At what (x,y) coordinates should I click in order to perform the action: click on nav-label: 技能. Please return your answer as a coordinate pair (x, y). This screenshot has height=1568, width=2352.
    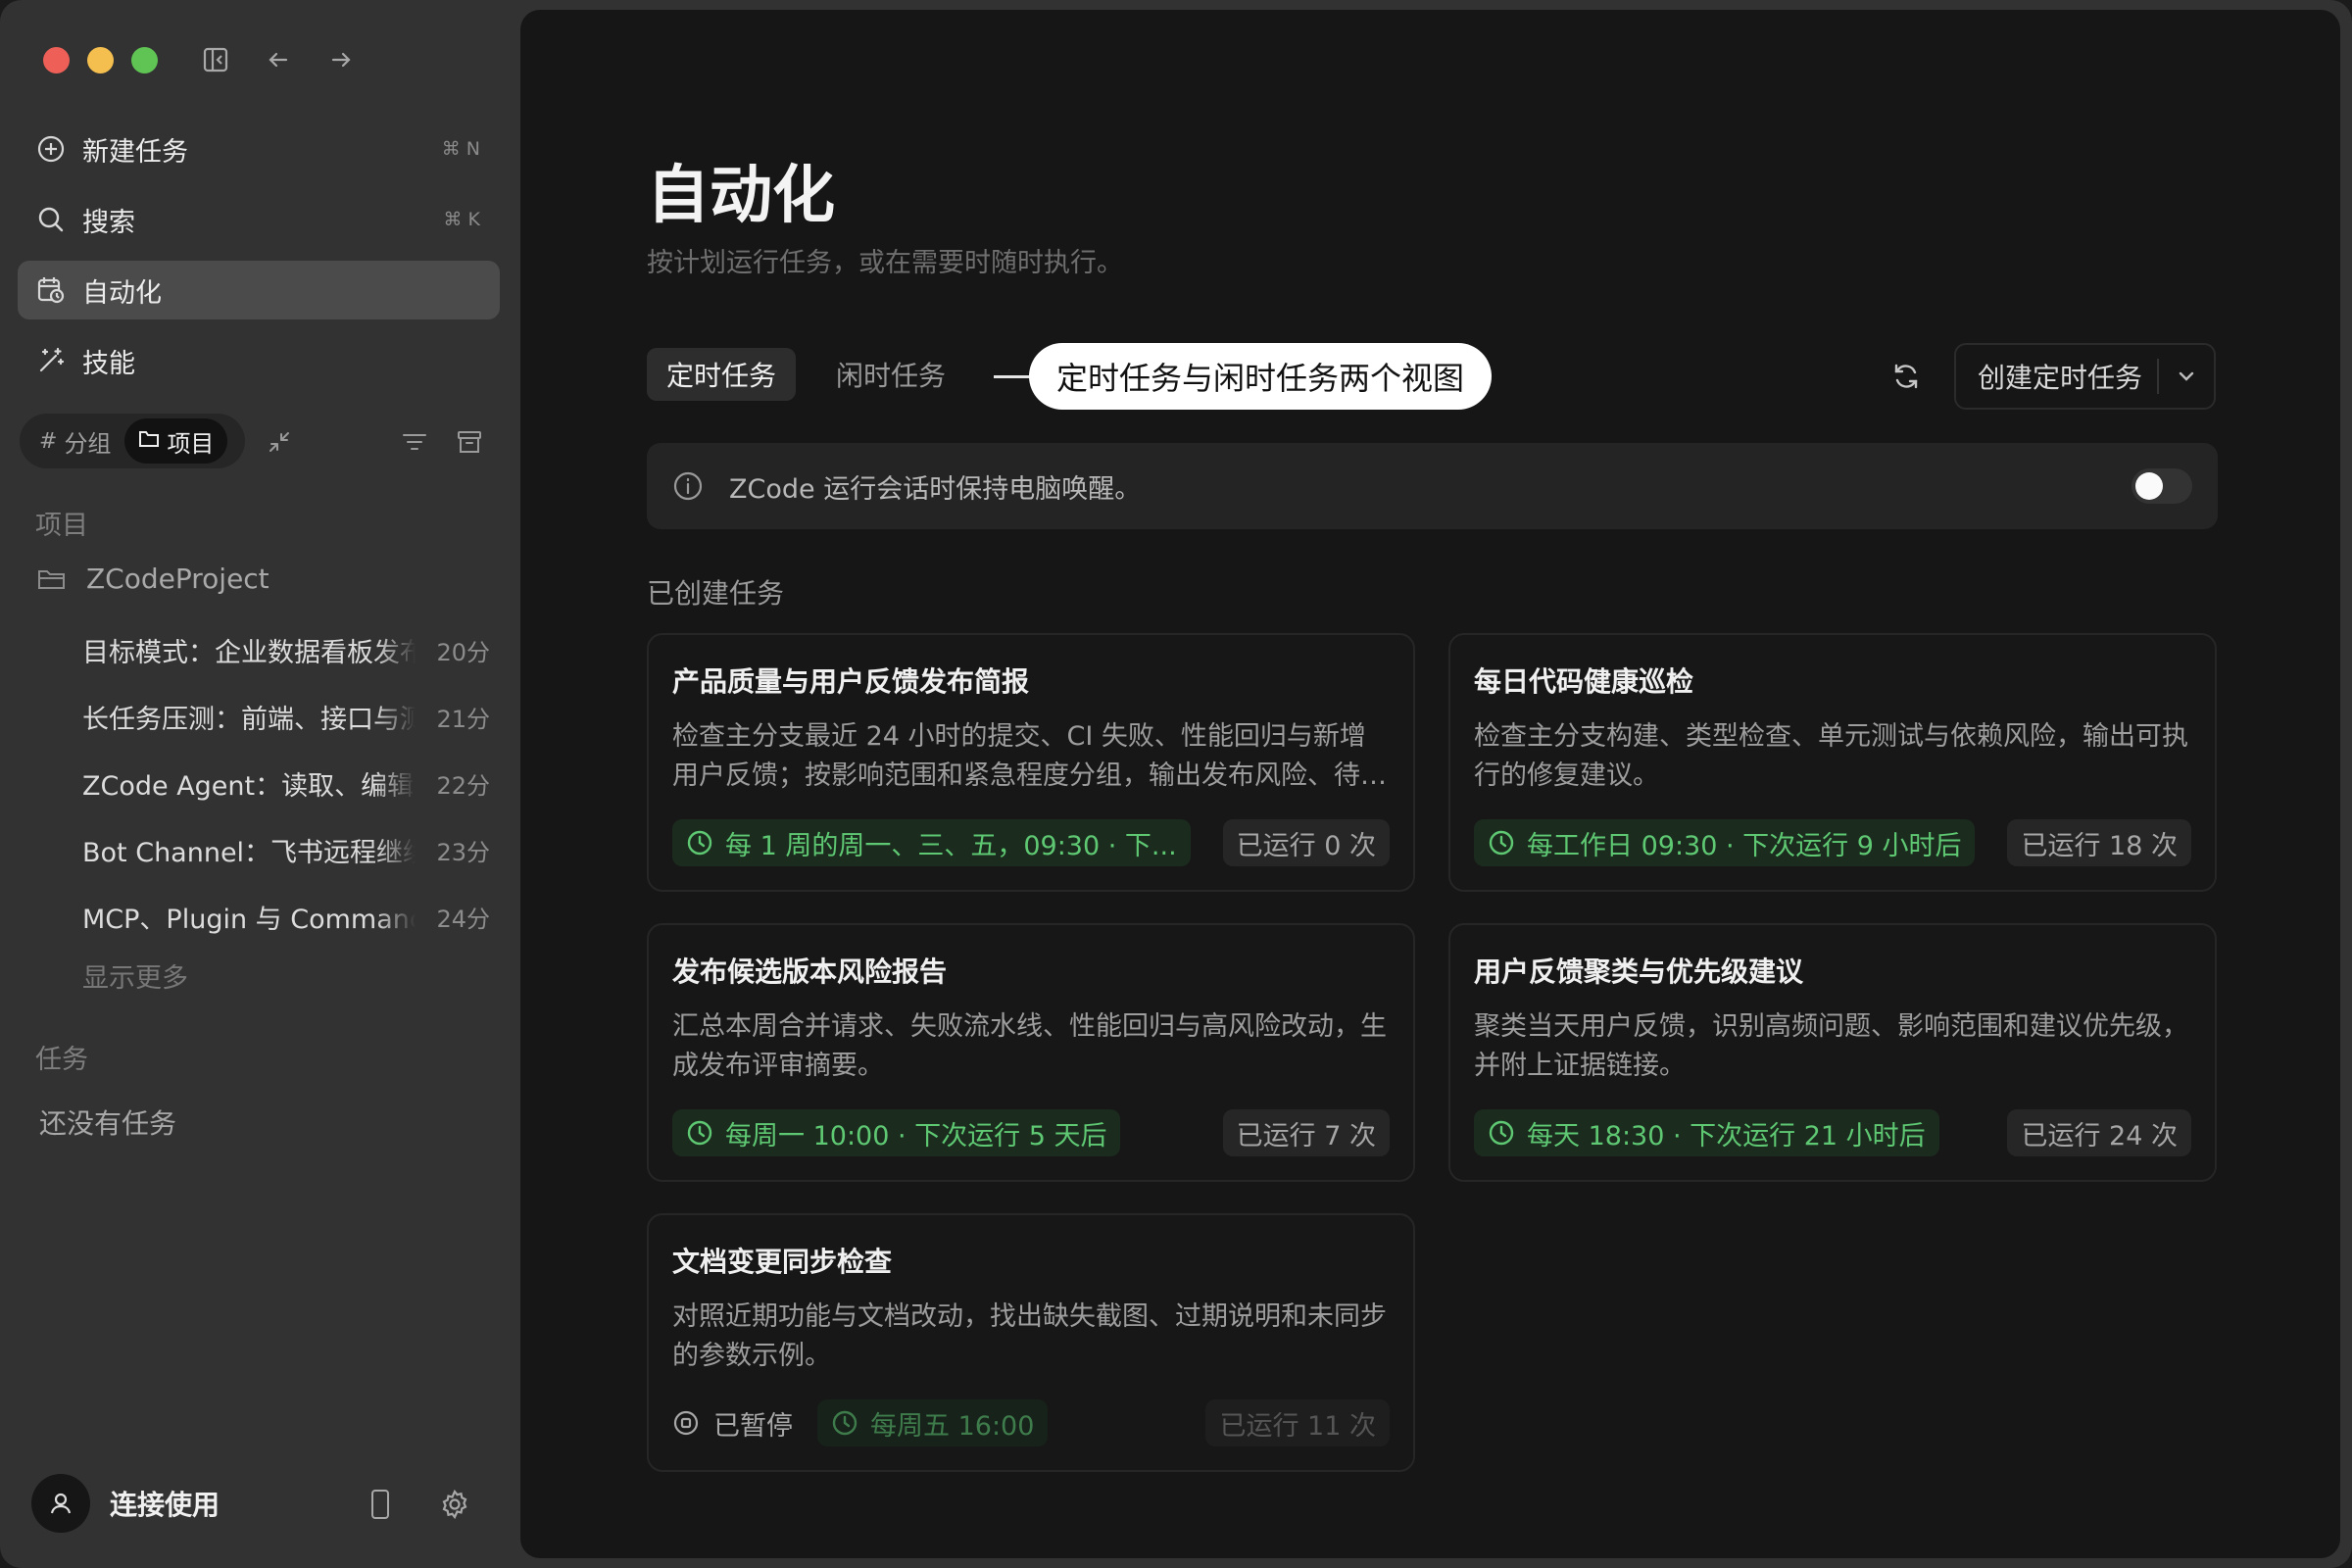
    Looking at the image, I should click on (108, 363).